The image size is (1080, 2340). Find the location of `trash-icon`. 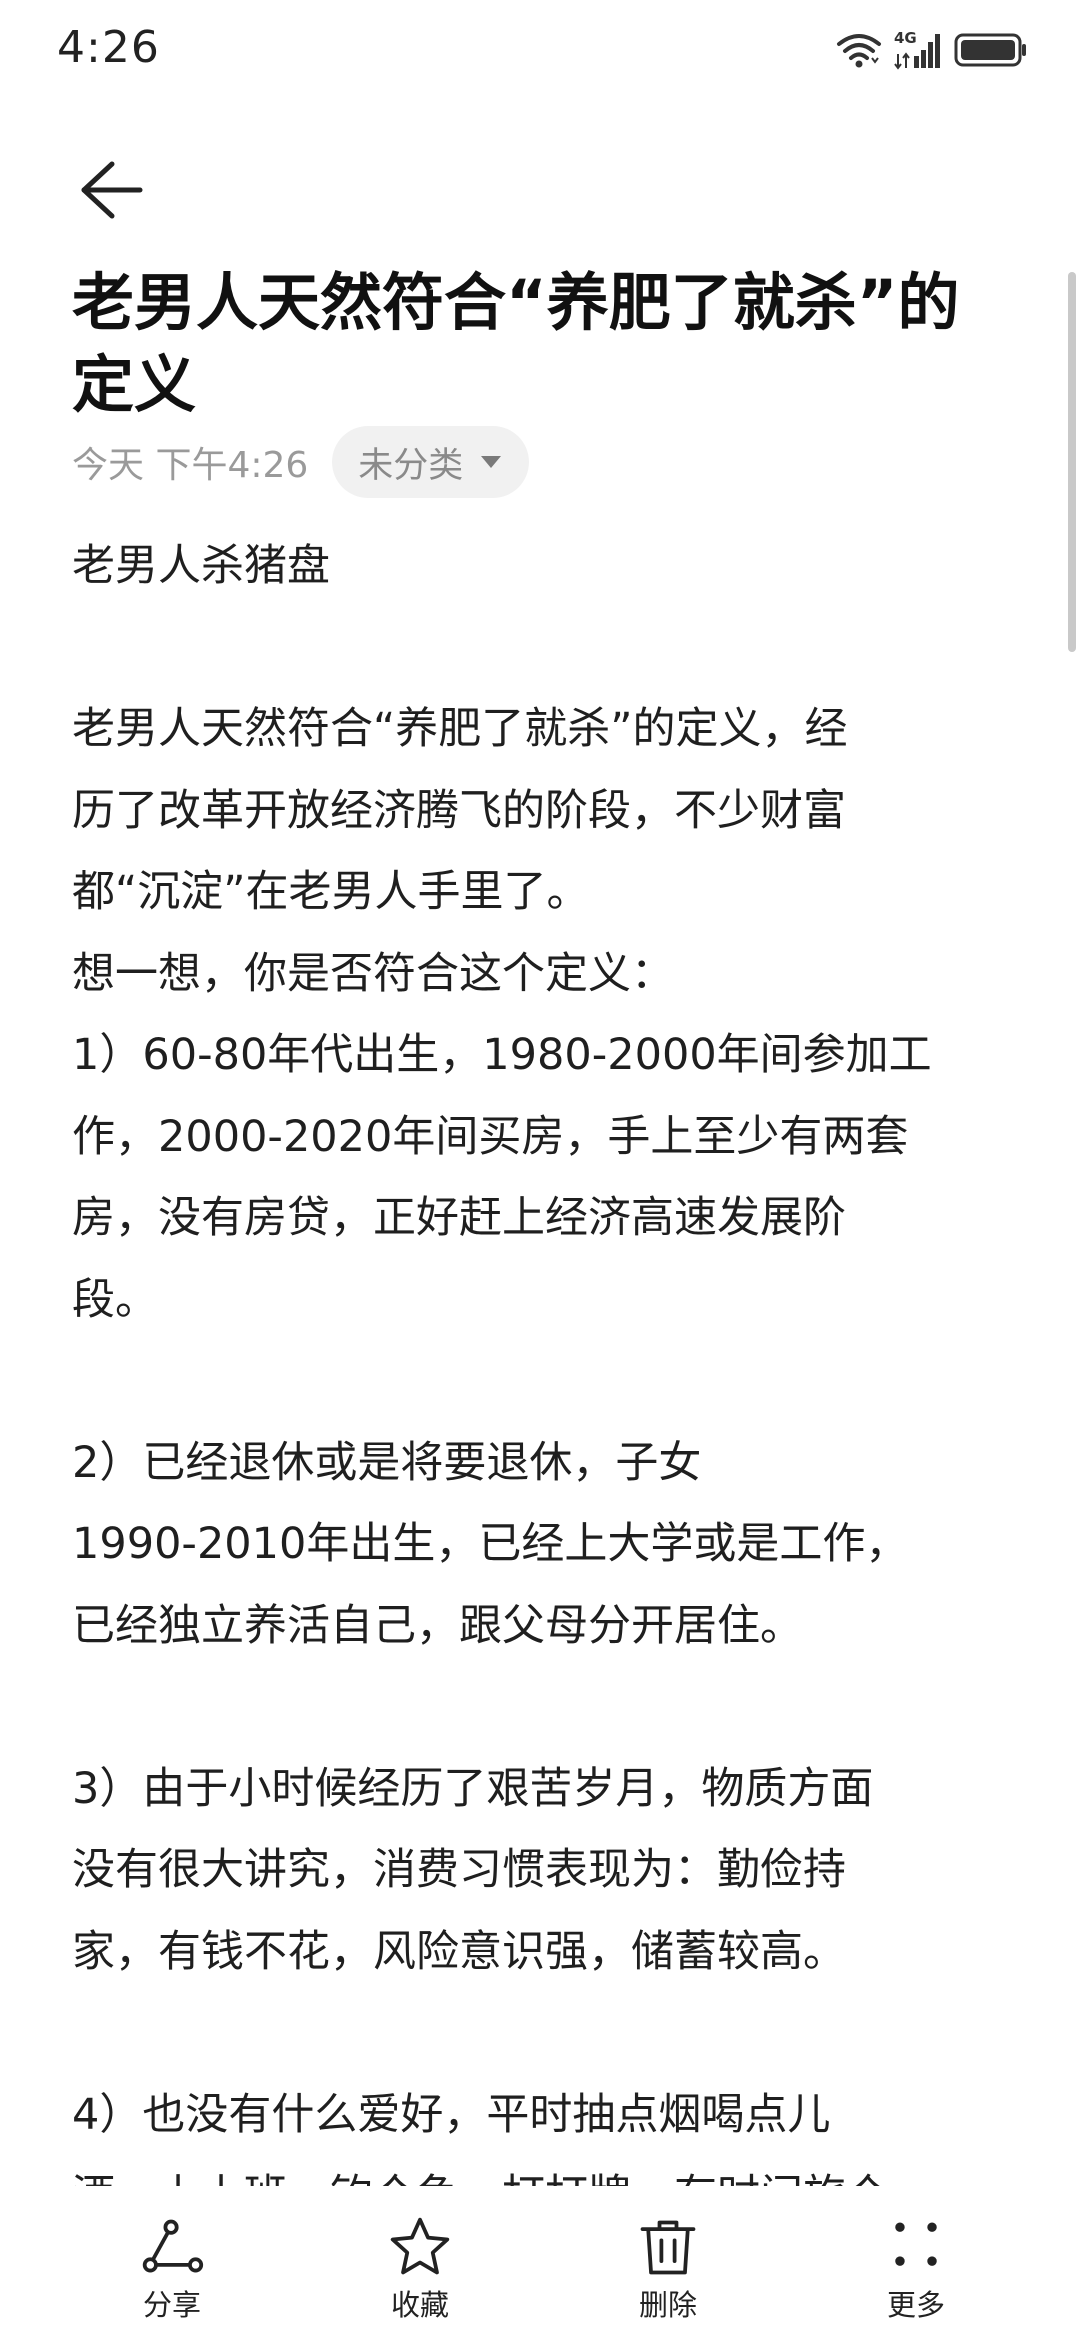

trash-icon is located at coordinates (668, 2247).